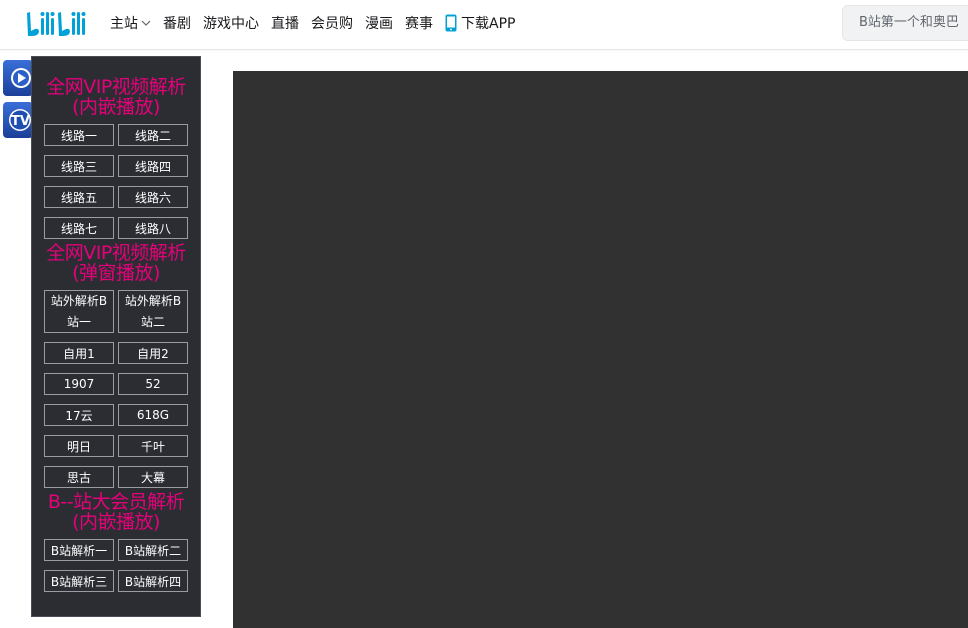 Image resolution: width=968 pixels, height=628 pixels. I want to click on nav-main-site: 主站, so click(130, 23).